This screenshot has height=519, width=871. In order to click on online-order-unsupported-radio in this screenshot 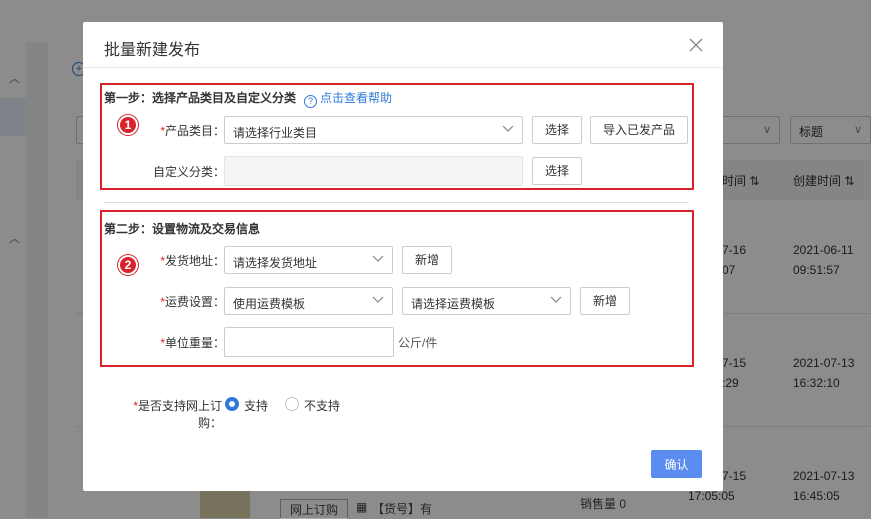, I will do `click(292, 404)`.